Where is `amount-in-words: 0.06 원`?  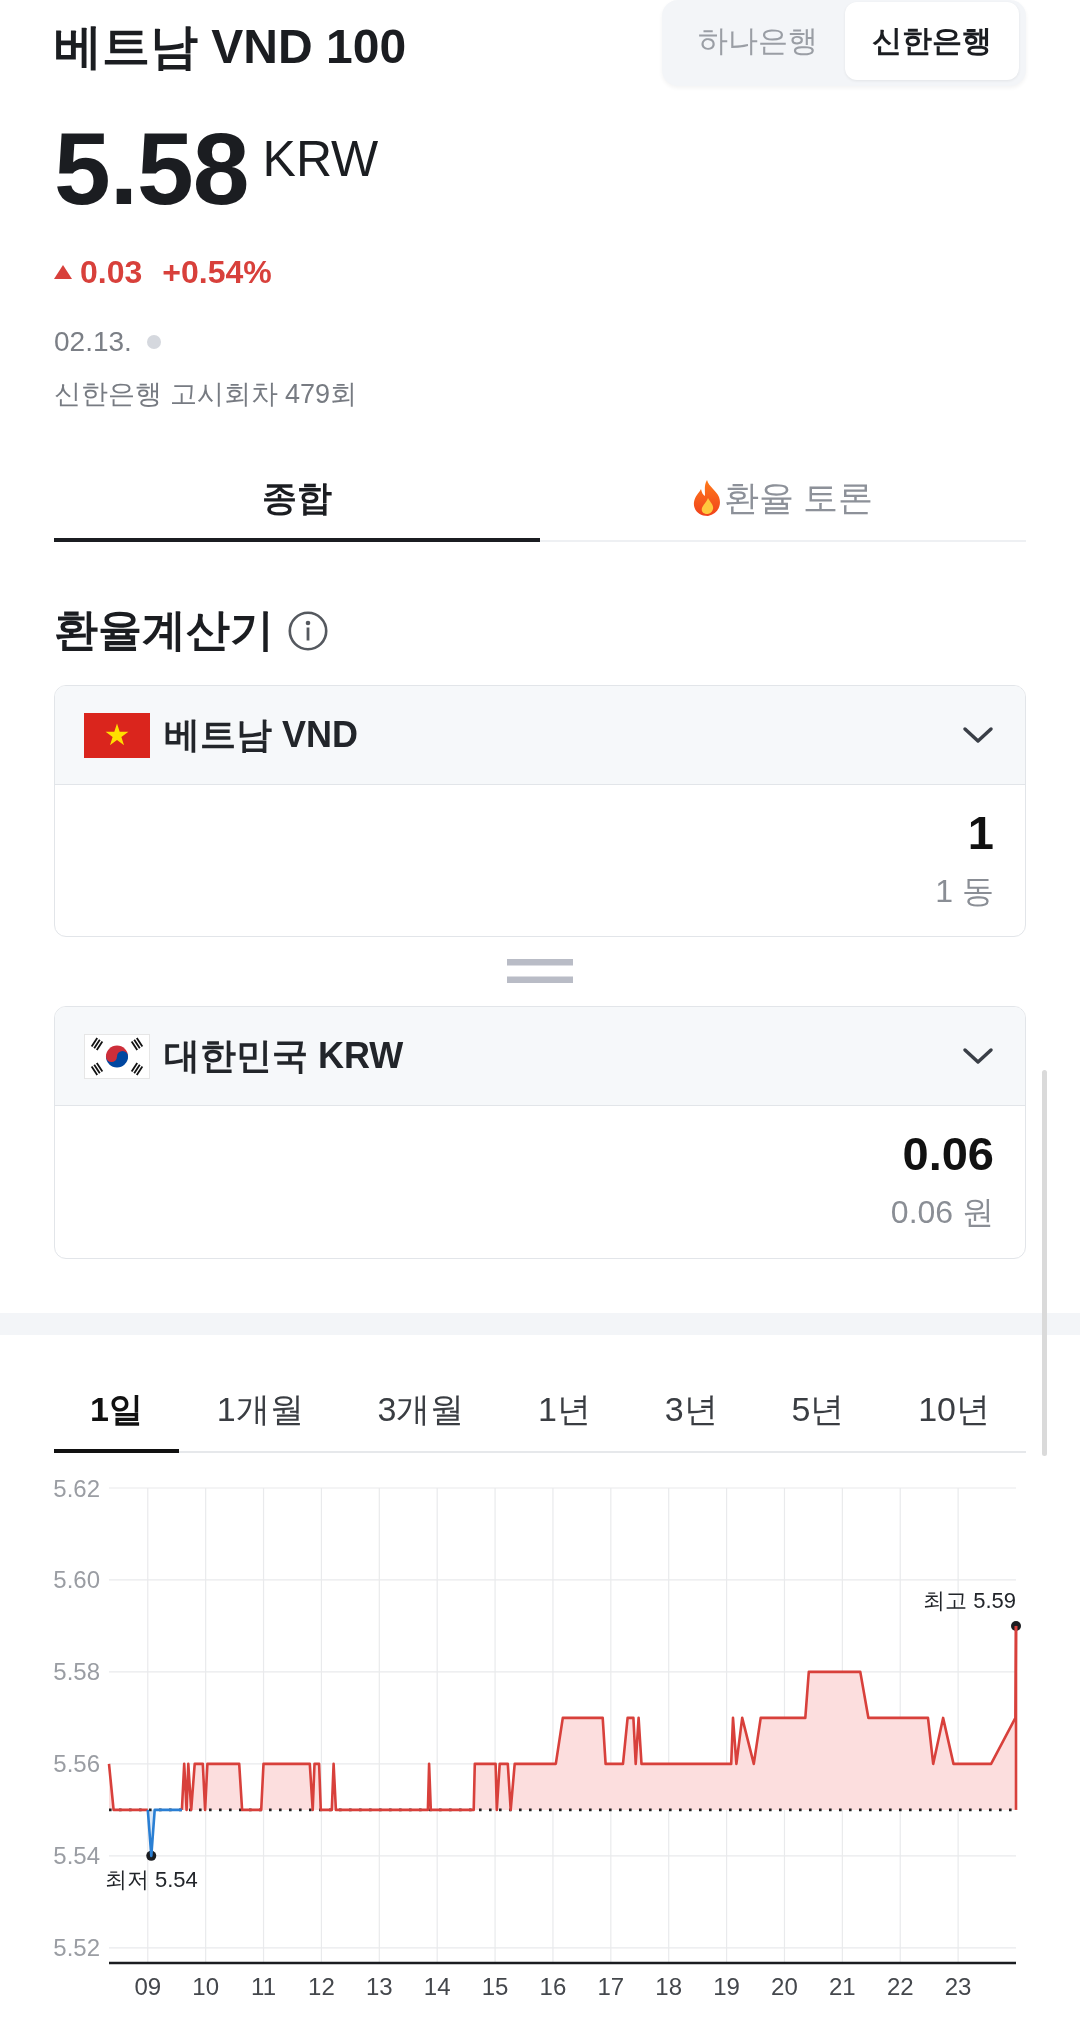
amount-in-words: 0.06 원 is located at coordinates (942, 1213).